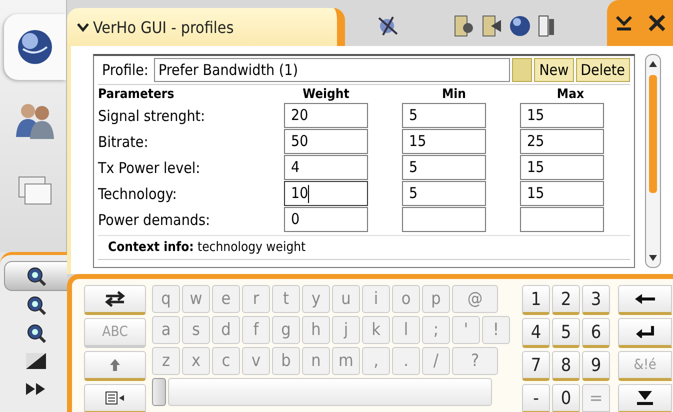  Describe the element at coordinates (566, 300) in the screenshot. I see `number-key: 2` at that location.